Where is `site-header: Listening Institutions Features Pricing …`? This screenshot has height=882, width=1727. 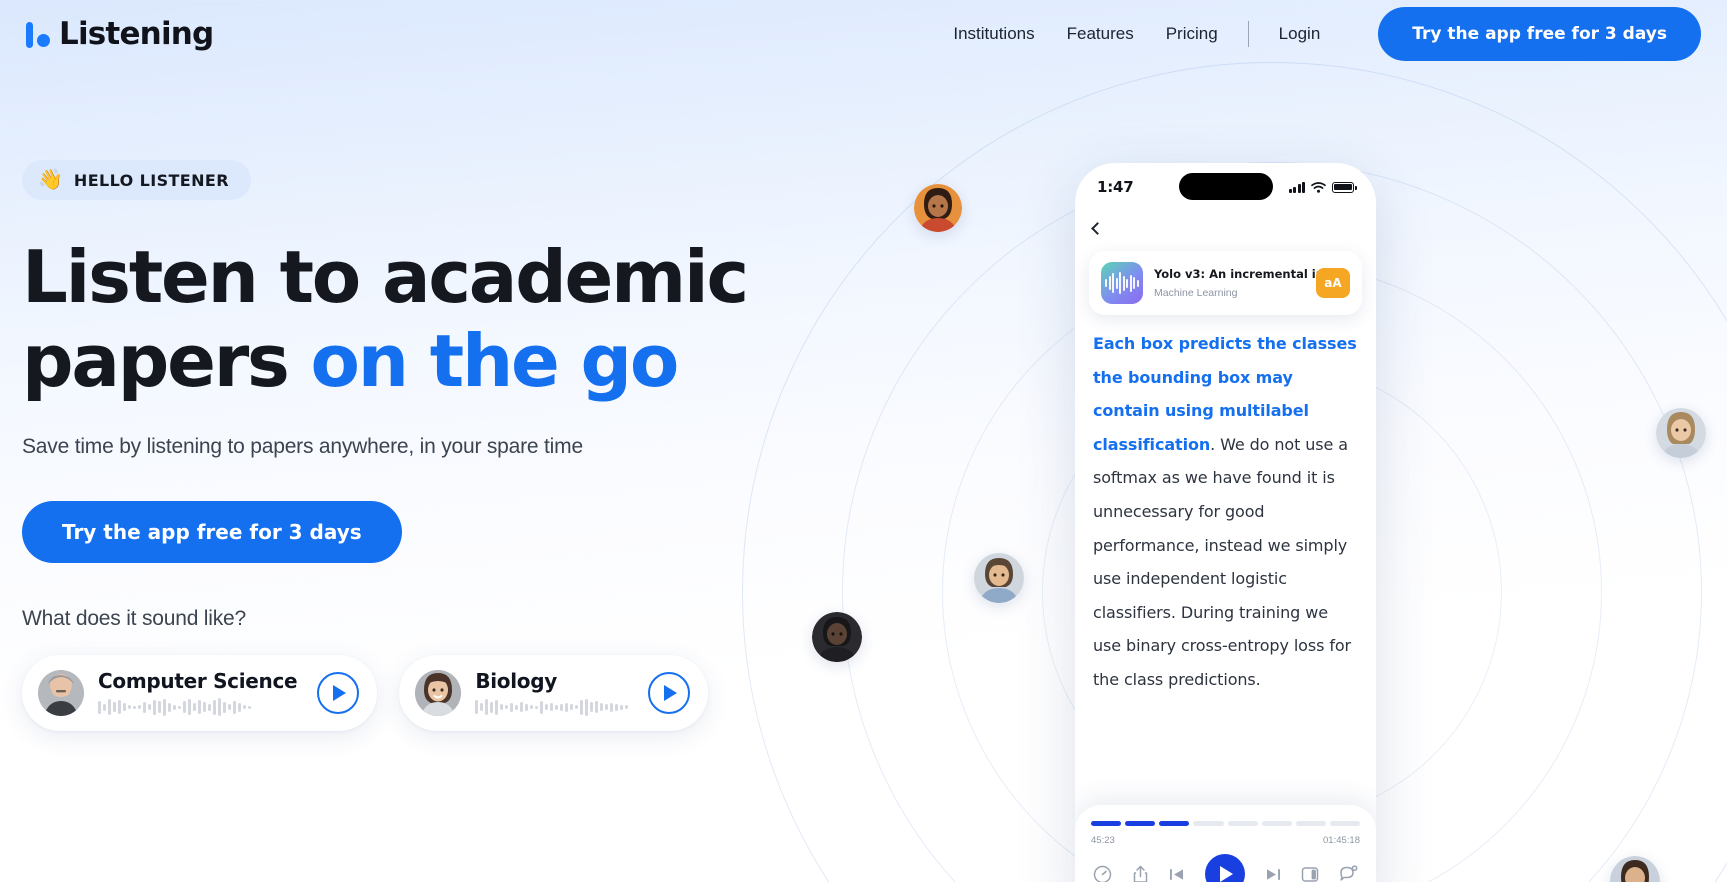
site-header: Listening Institutions Features Pricing … is located at coordinates (863, 34).